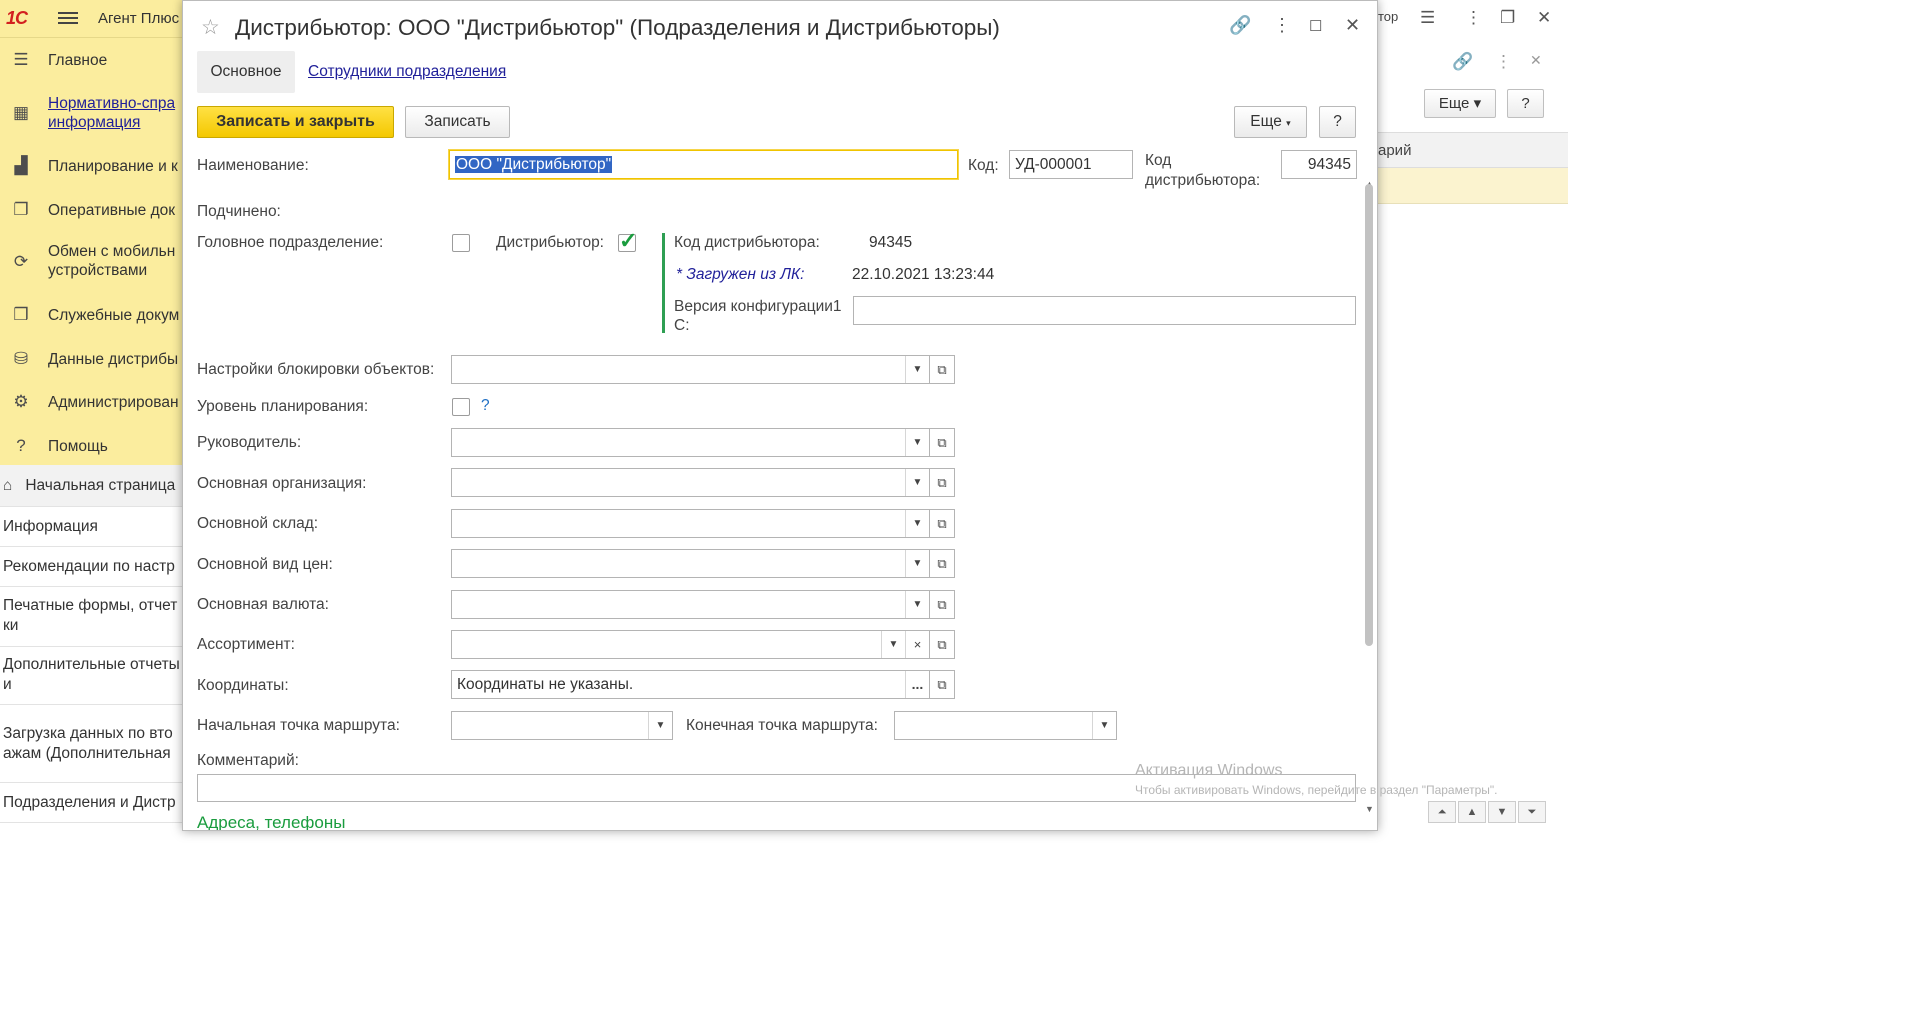 This screenshot has height=1011, width=1908. I want to click on distributor-checkbox: ✓, so click(628, 240).